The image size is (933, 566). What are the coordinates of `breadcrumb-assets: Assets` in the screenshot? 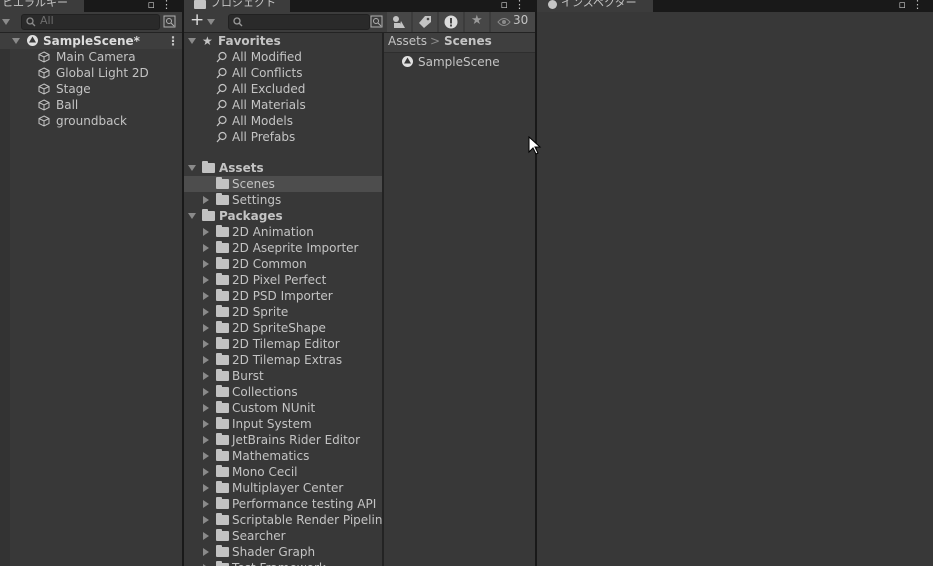 It's located at (407, 41).